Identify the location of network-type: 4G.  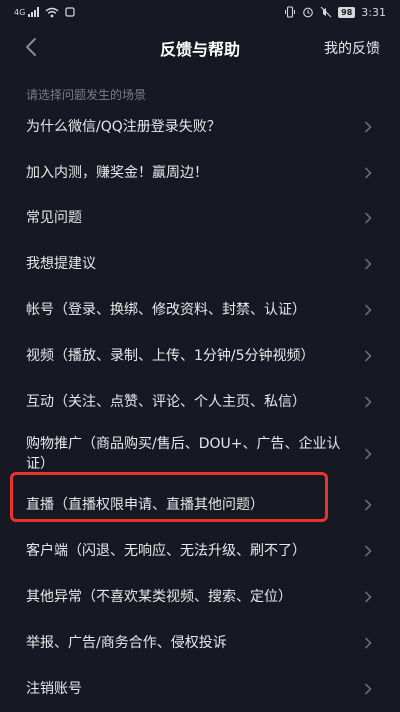
(20, 12).